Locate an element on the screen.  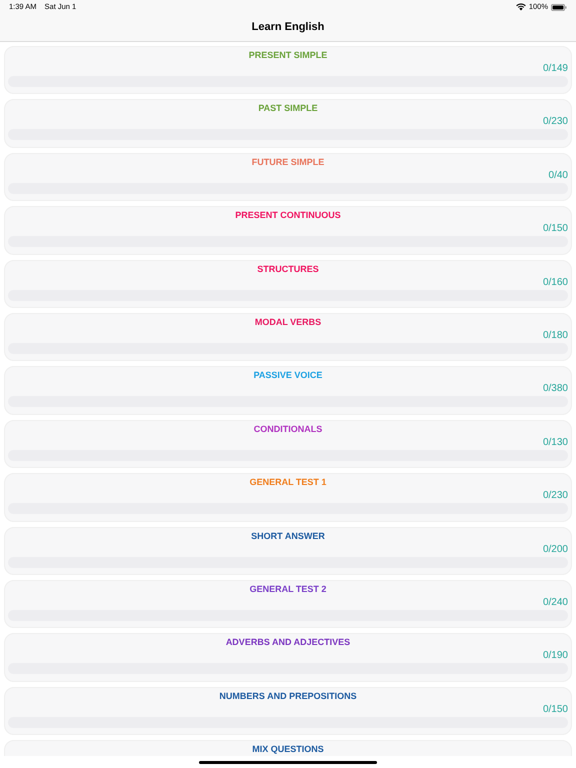
lesson-card: PRESENT SIMPLE 0/149 is located at coordinates (288, 70).